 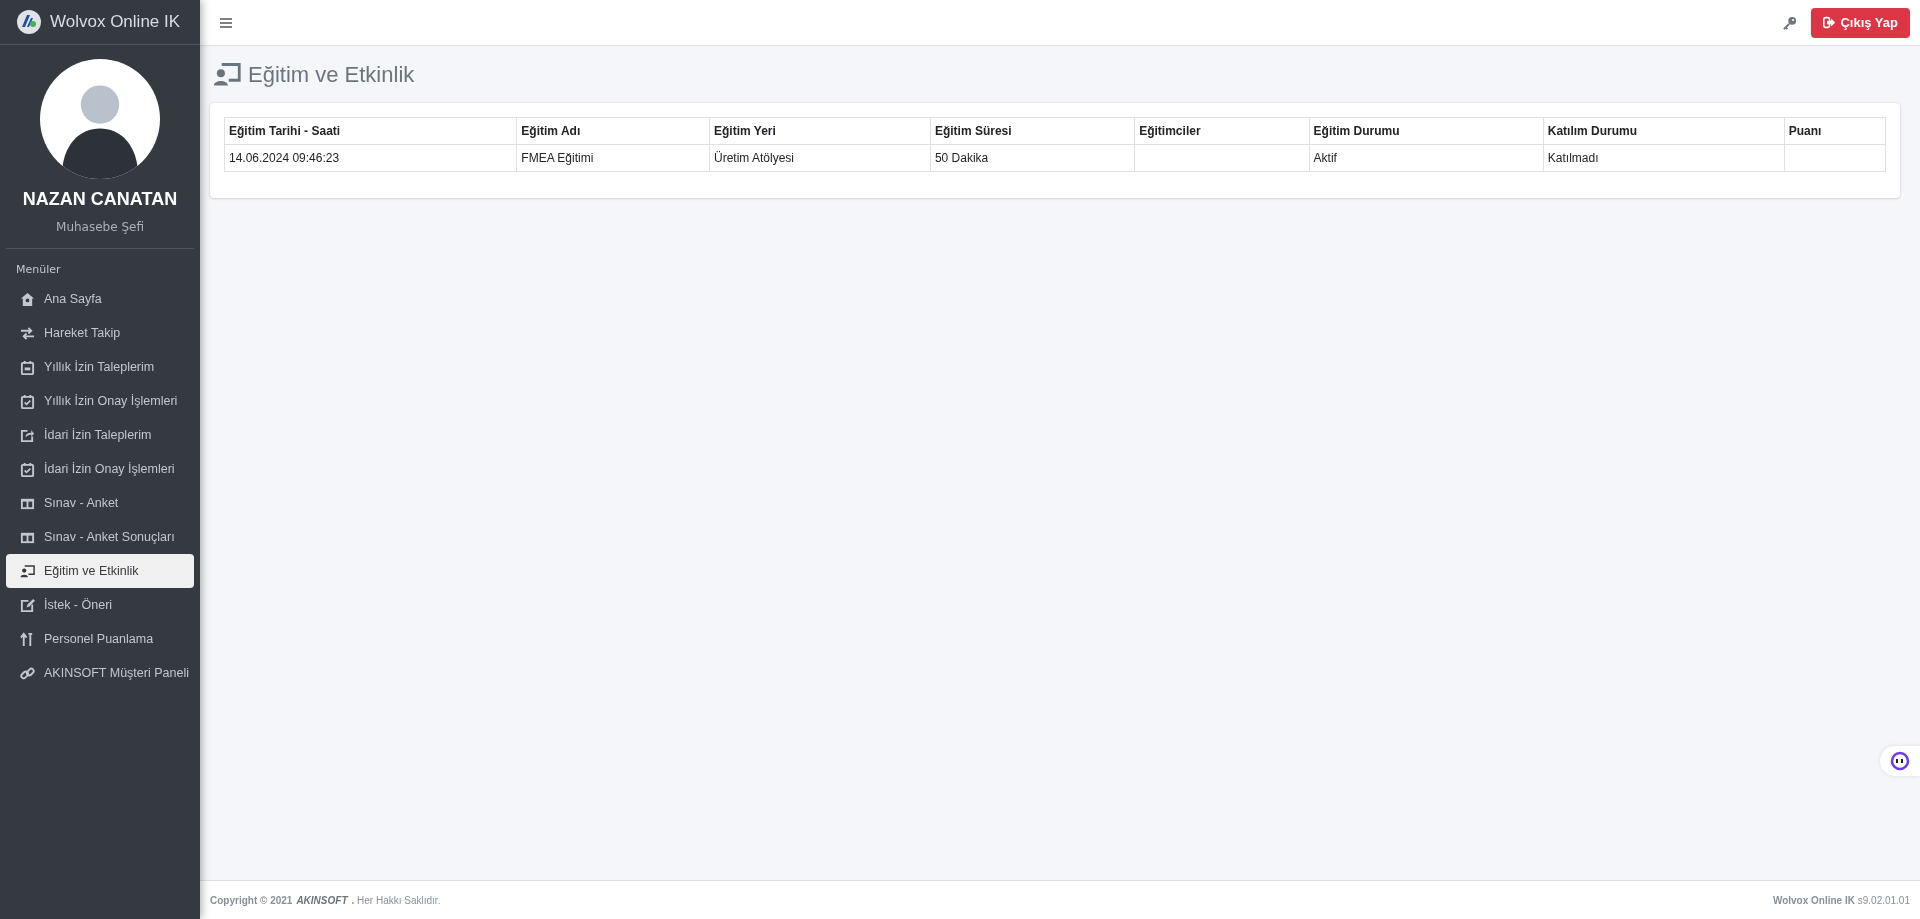 I want to click on brand-title: Wolvox Online IK, so click(x=115, y=22).